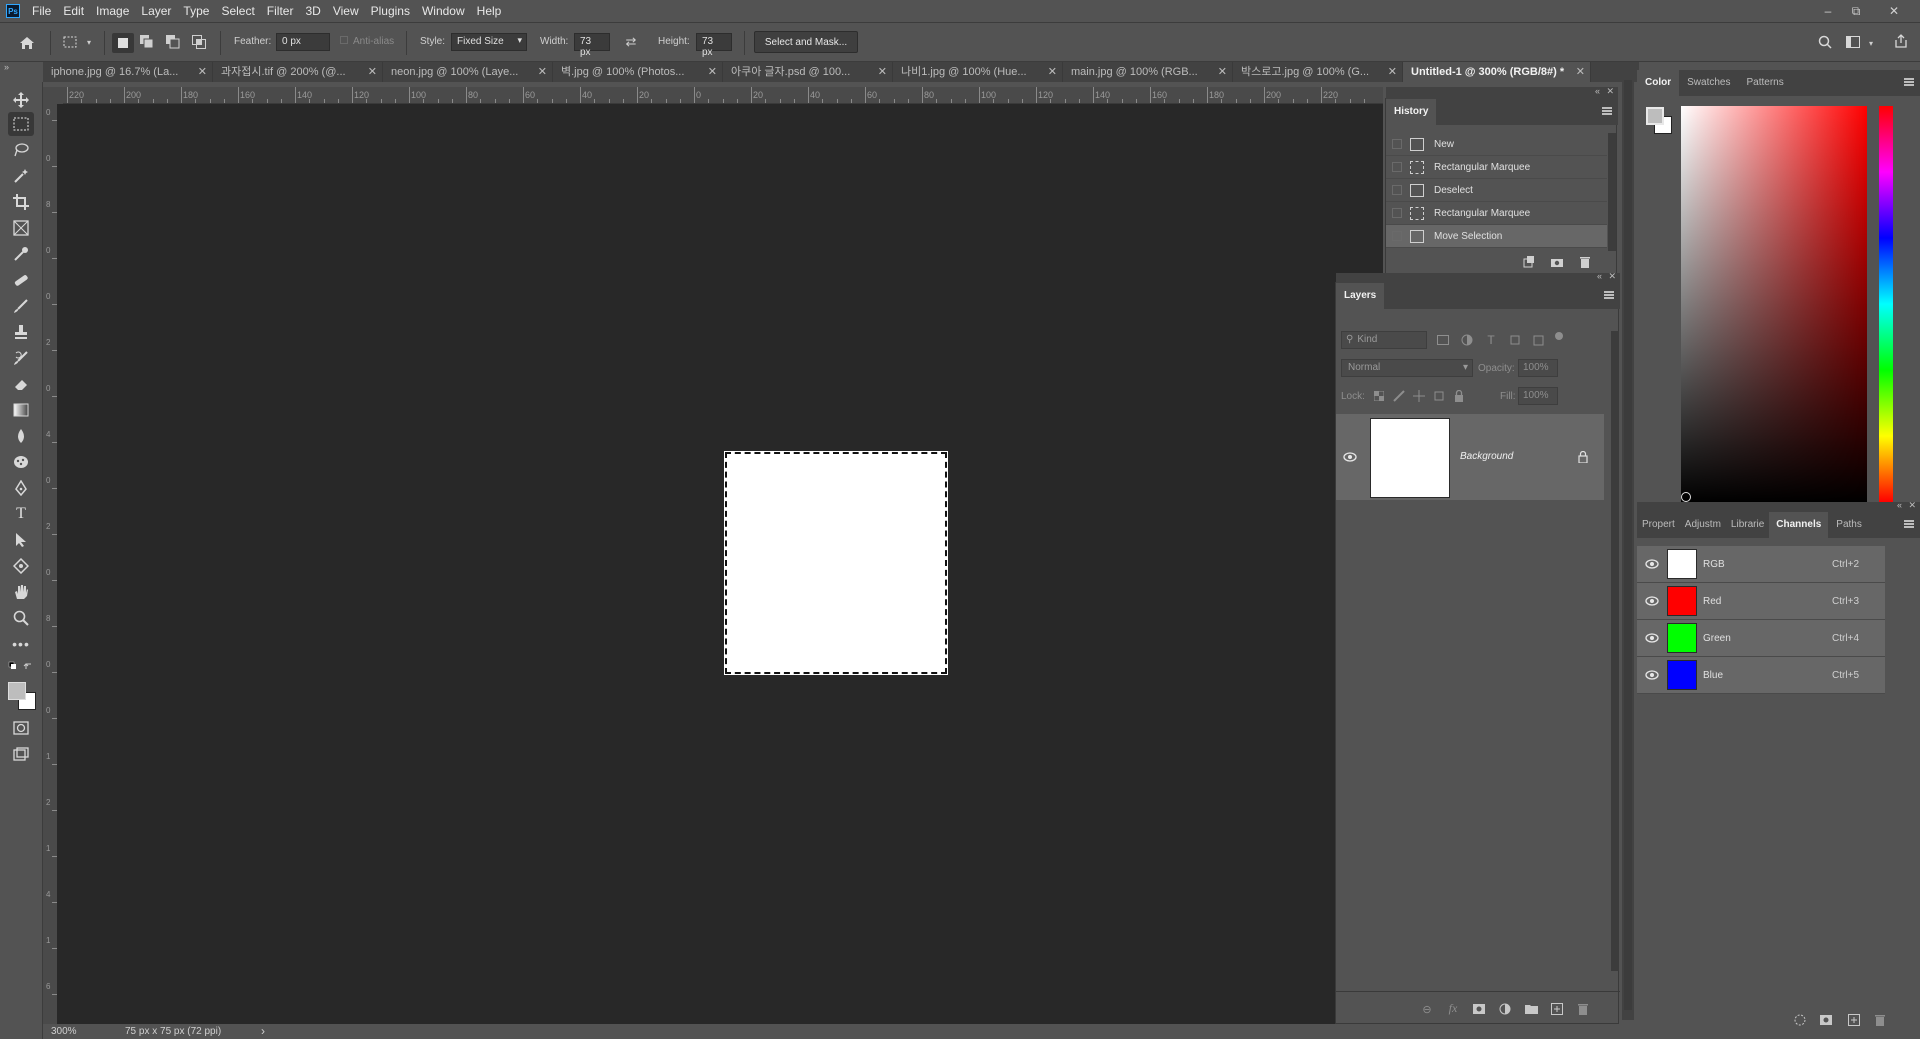 This screenshot has width=1920, height=1039. I want to click on folder-icon, so click(1531, 1009).